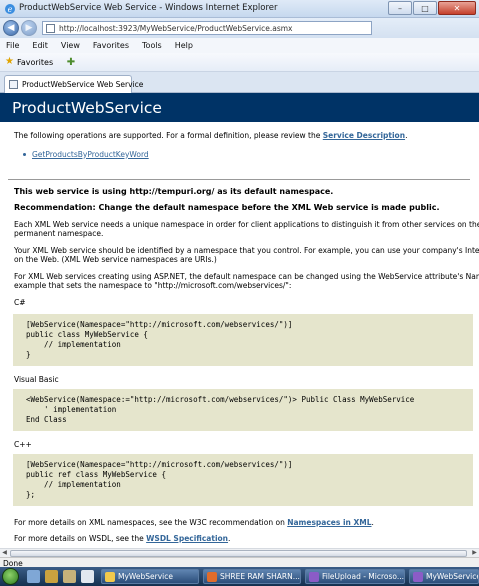 Image resolution: width=479 pixels, height=586 pixels. I want to click on scroll-left-icon: ◀, so click(4, 553).